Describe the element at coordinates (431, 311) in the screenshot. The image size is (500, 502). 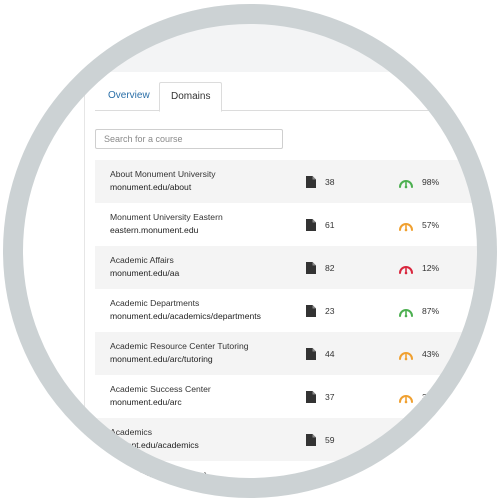
I see `score-percent: 87%` at that location.